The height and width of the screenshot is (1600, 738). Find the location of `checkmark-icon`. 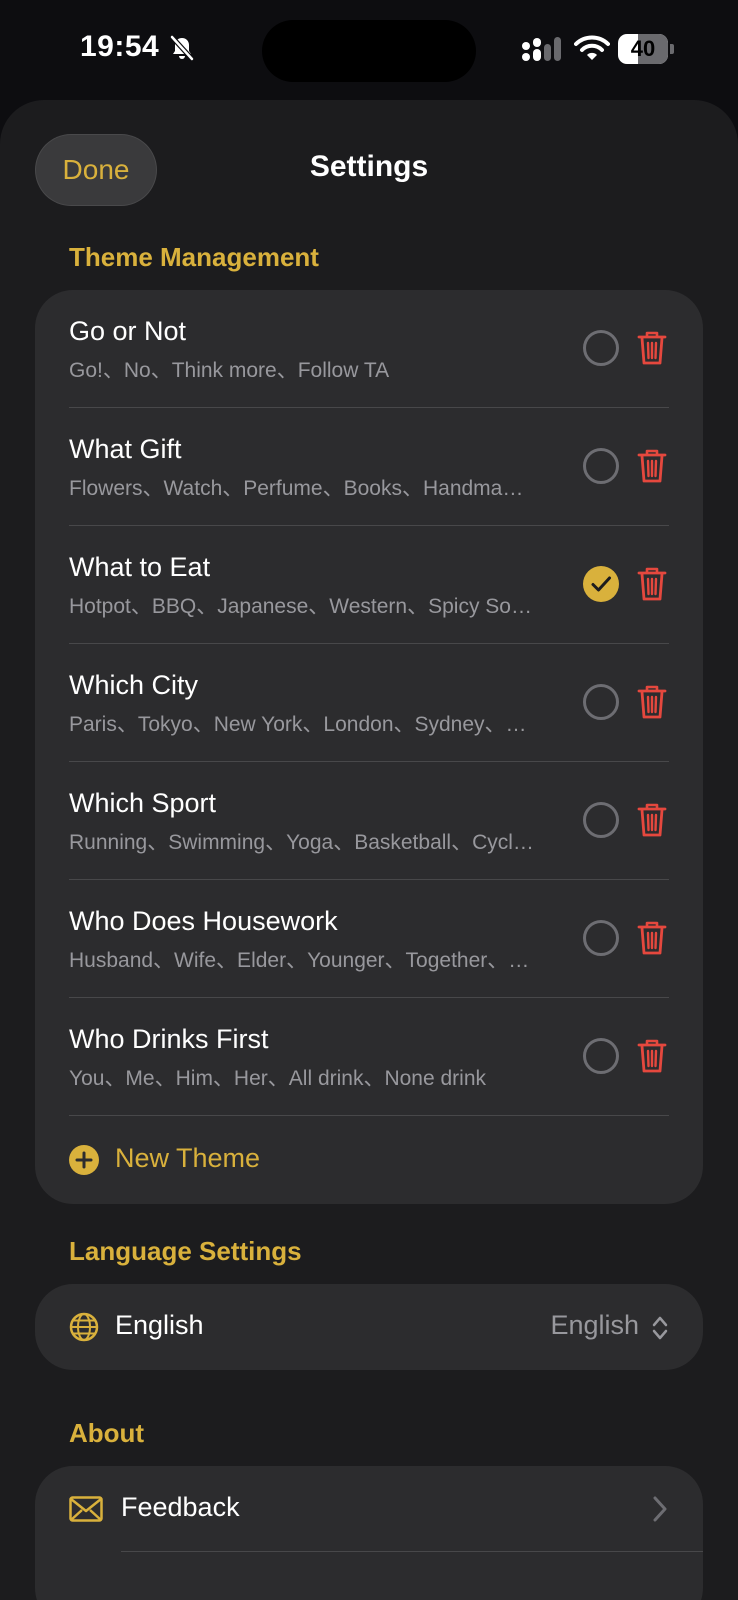

checkmark-icon is located at coordinates (601, 584).